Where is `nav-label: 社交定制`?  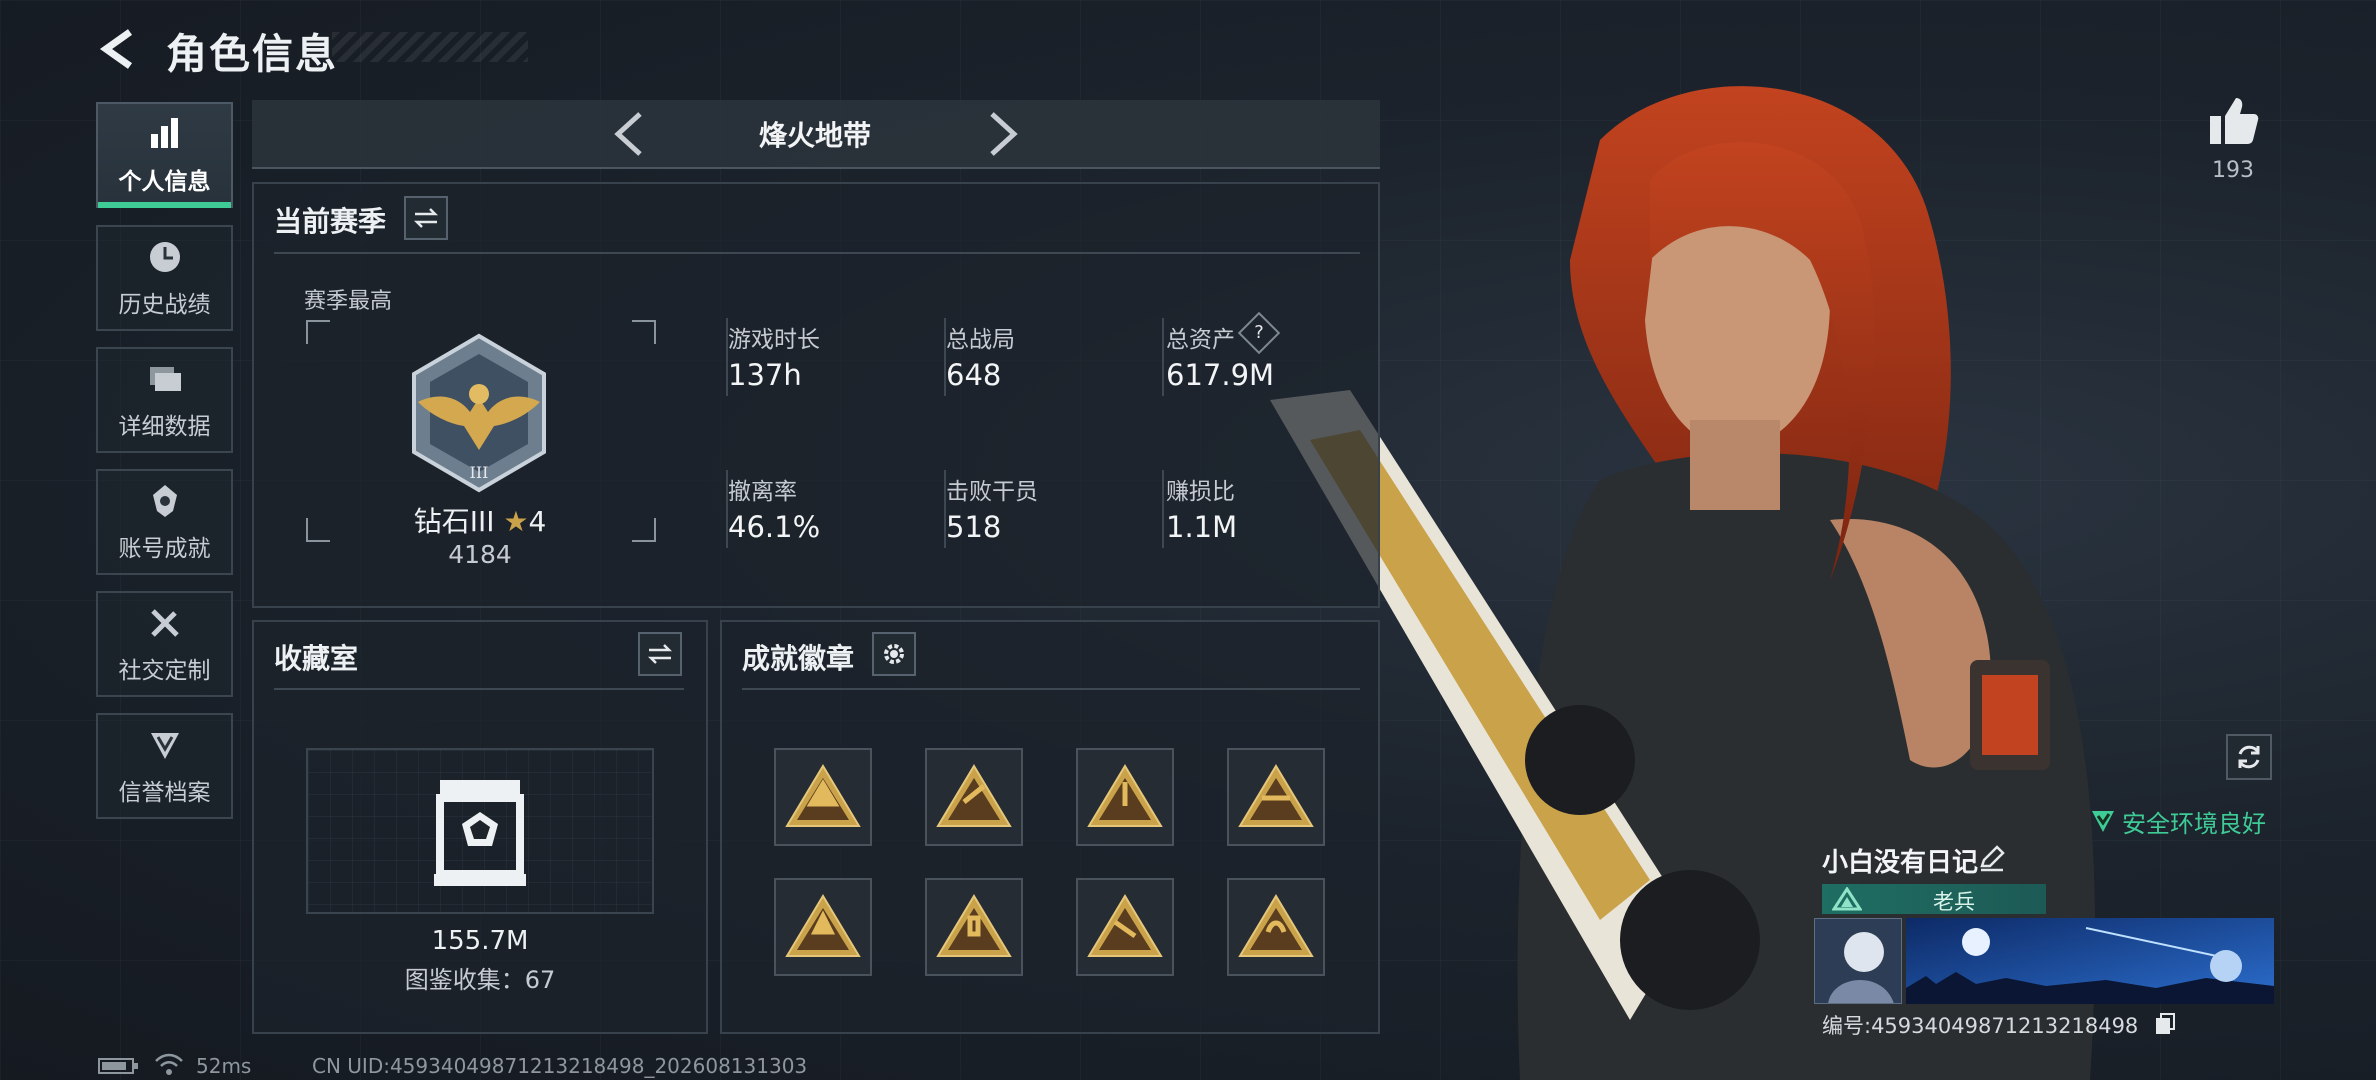 nav-label: 社交定制 is located at coordinates (164, 671).